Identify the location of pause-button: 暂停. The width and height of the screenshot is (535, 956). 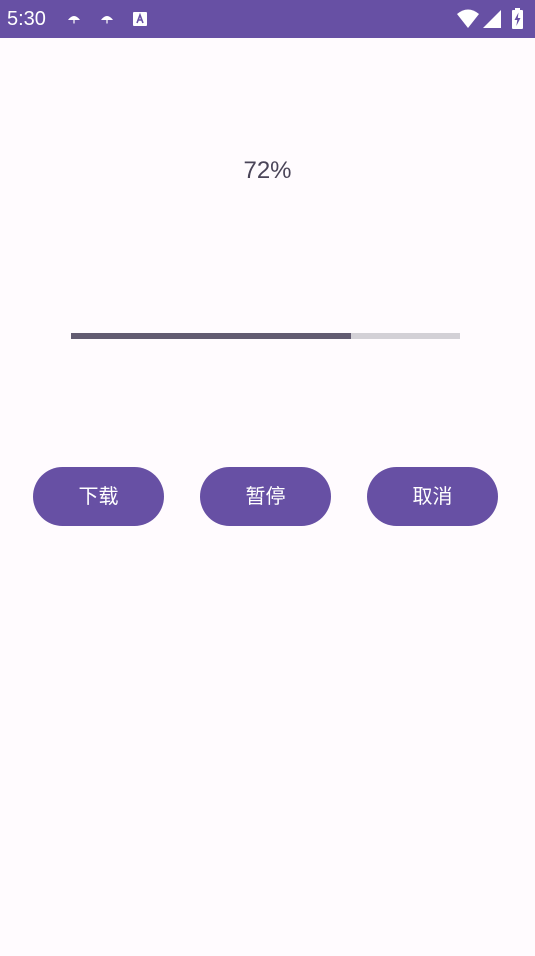
(265, 496).